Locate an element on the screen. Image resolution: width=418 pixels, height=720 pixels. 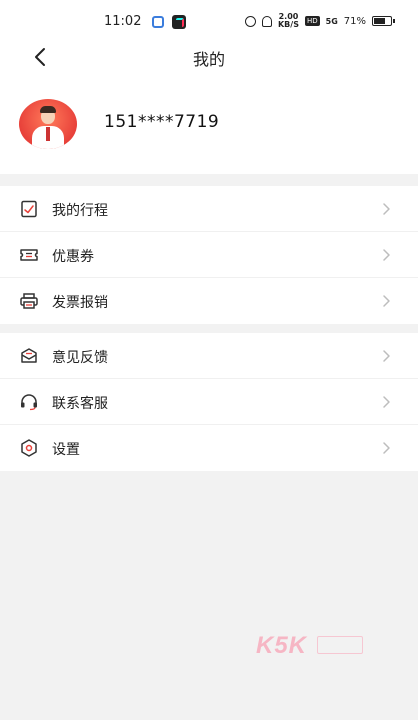
menu-item-label: 优惠券 is located at coordinates (73, 257).